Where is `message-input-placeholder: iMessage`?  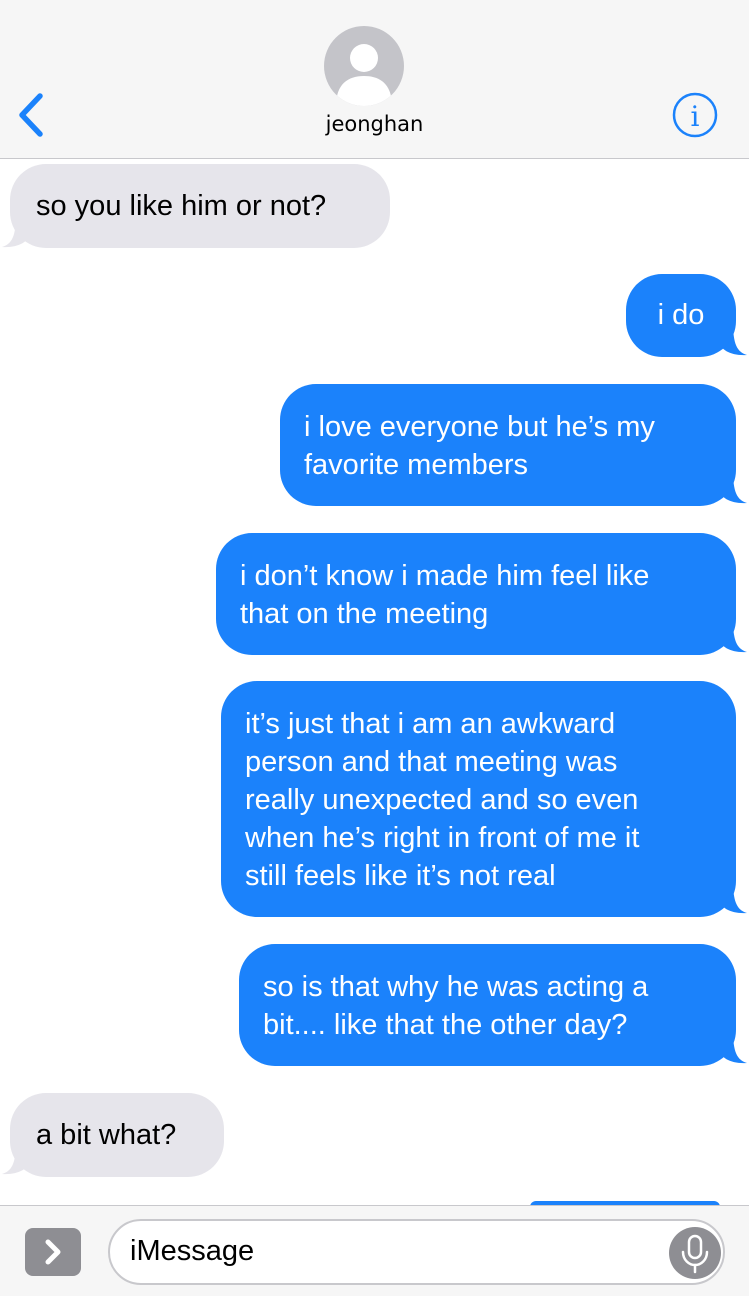
message-input-placeholder: iMessage is located at coordinates (192, 1251).